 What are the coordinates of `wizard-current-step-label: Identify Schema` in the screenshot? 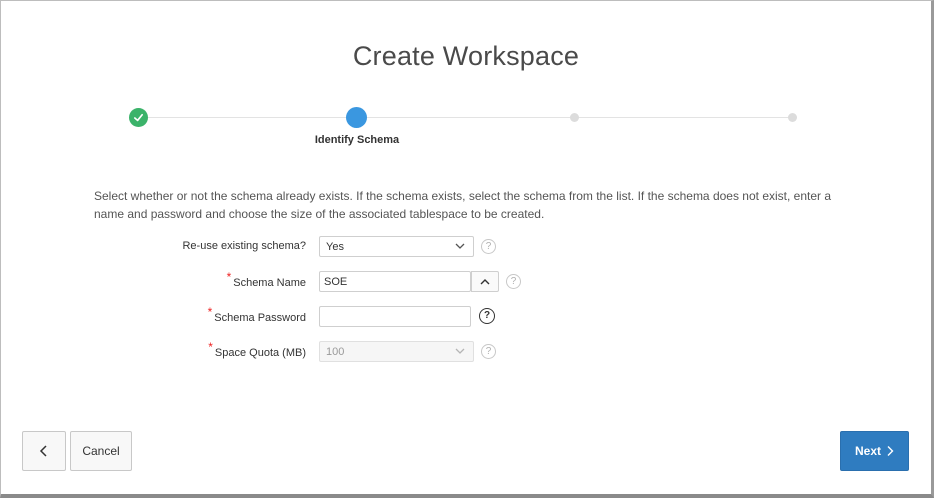 It's located at (357, 140).